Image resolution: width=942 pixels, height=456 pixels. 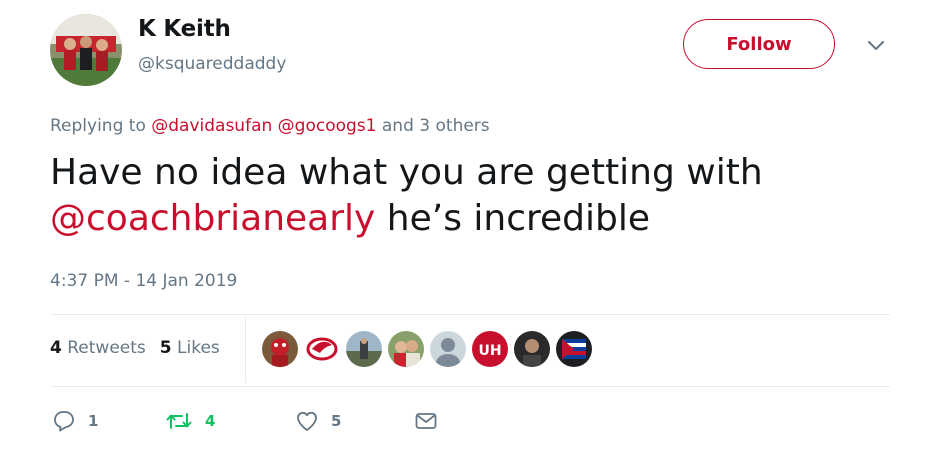 What do you see at coordinates (56, 348) in the screenshot?
I see `retweets-count: 4` at bounding box center [56, 348].